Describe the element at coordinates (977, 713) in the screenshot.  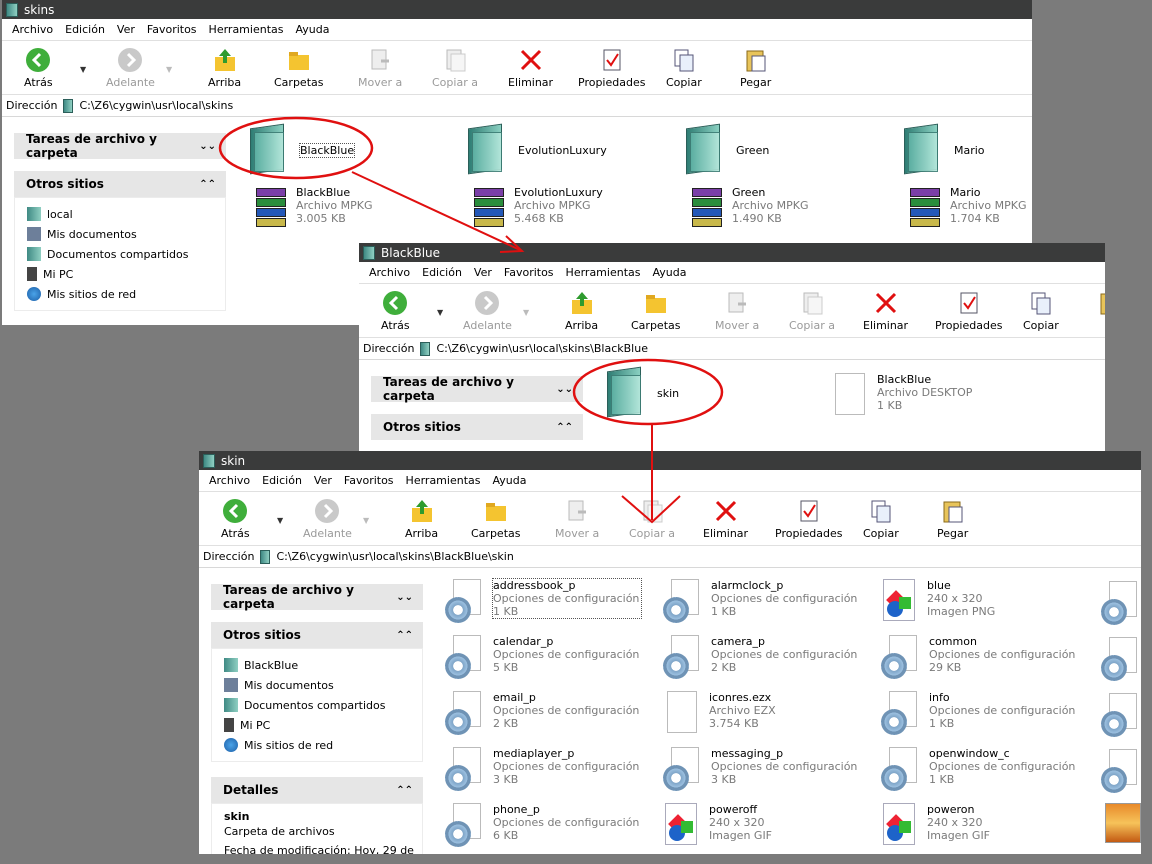
I see `file-item: info Opciones de configuración 1 KB` at that location.